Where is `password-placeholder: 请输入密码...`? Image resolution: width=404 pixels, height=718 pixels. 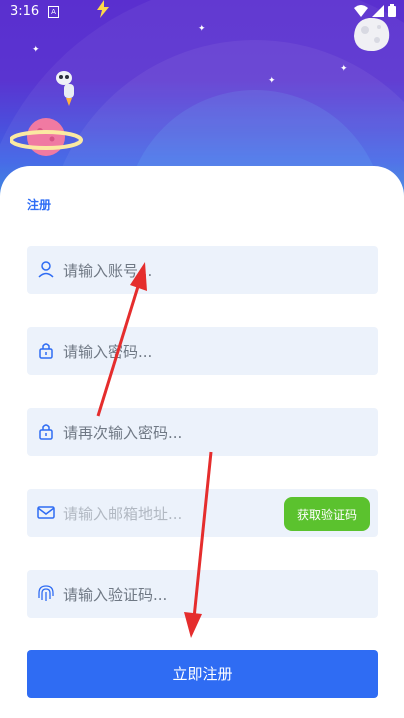
password-placeholder: 请输入密码... is located at coordinates (108, 352).